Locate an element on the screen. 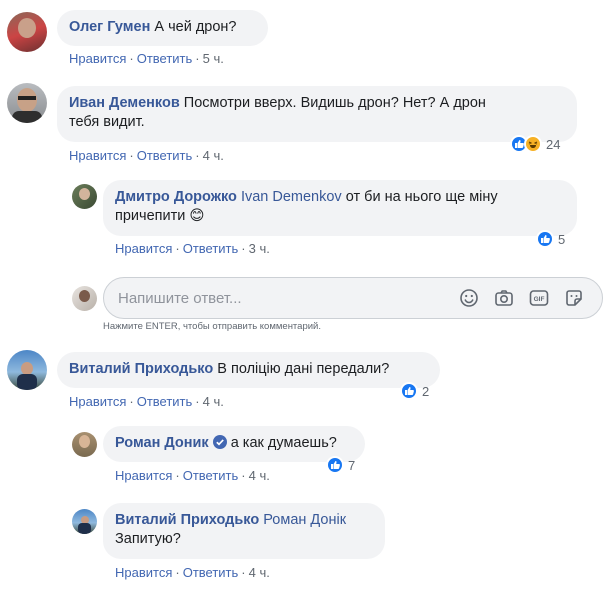 Image resolution: width=613 pixels, height=594 pixels. reply-composer: GIF is located at coordinates (353, 298).